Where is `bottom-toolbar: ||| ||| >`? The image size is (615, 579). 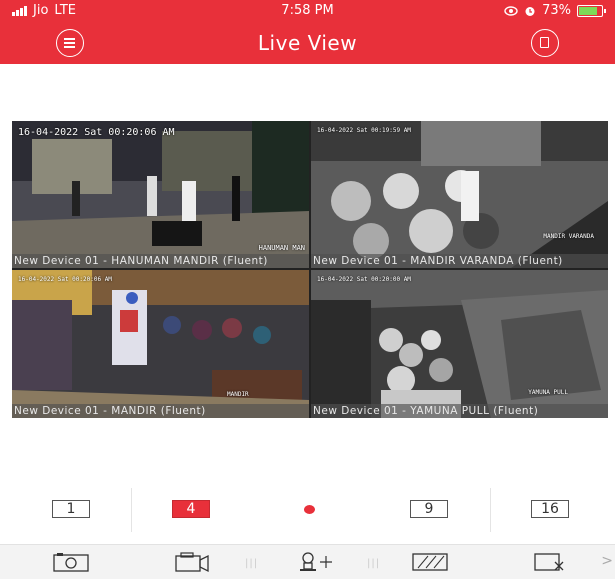 bottom-toolbar: ||| ||| > is located at coordinates (307, 561).